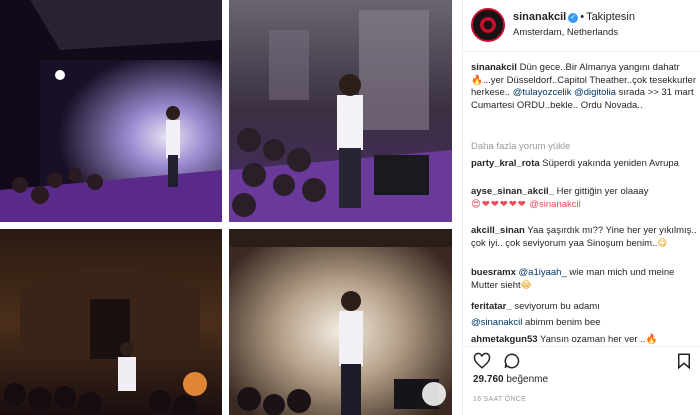  Describe the element at coordinates (512, 361) in the screenshot. I see `speech-bubble-icon` at that location.